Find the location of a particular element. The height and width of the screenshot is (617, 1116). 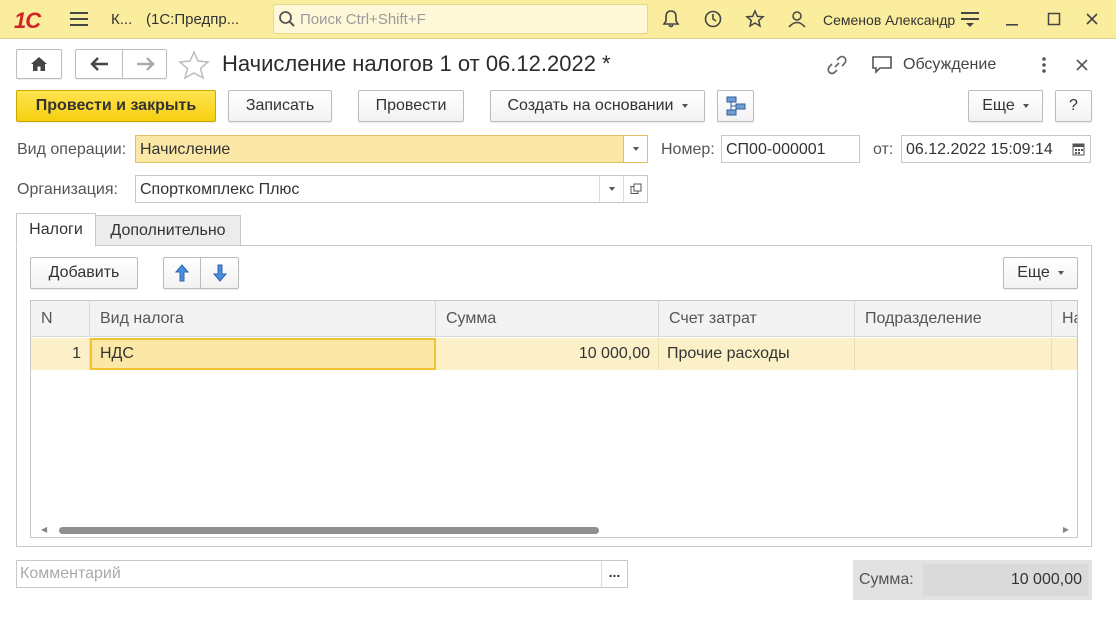

hierarchy-icon is located at coordinates (735, 106).